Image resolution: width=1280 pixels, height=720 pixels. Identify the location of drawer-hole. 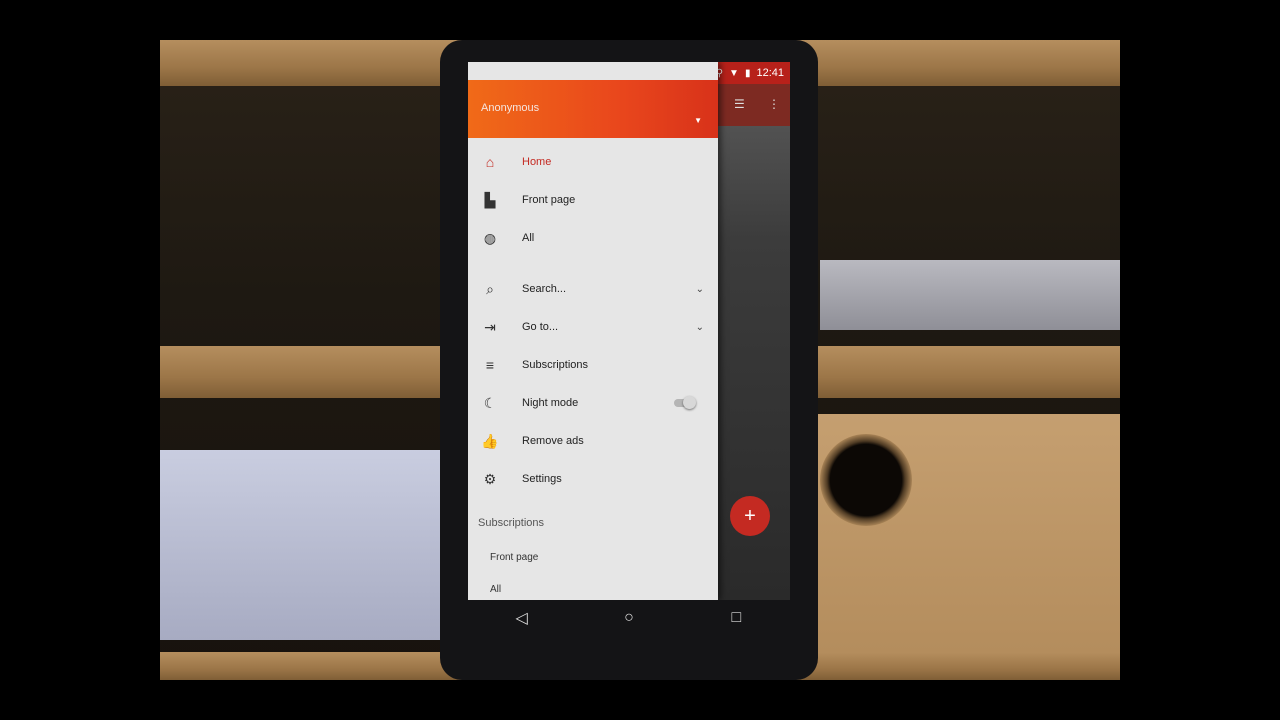
(866, 480).